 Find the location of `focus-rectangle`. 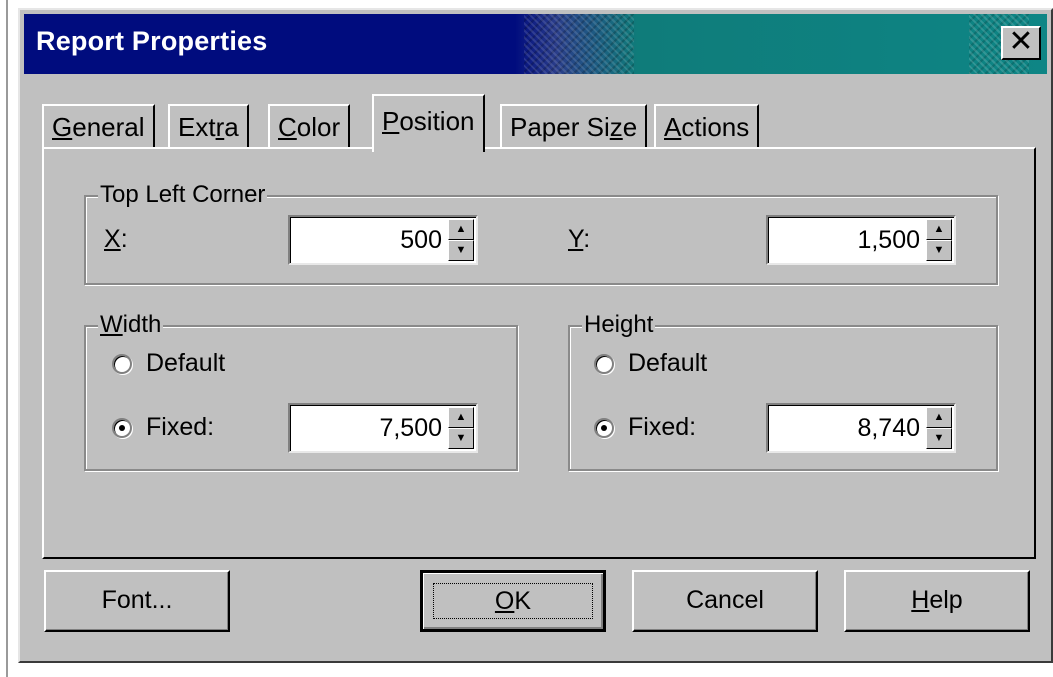

focus-rectangle is located at coordinates (513, 601).